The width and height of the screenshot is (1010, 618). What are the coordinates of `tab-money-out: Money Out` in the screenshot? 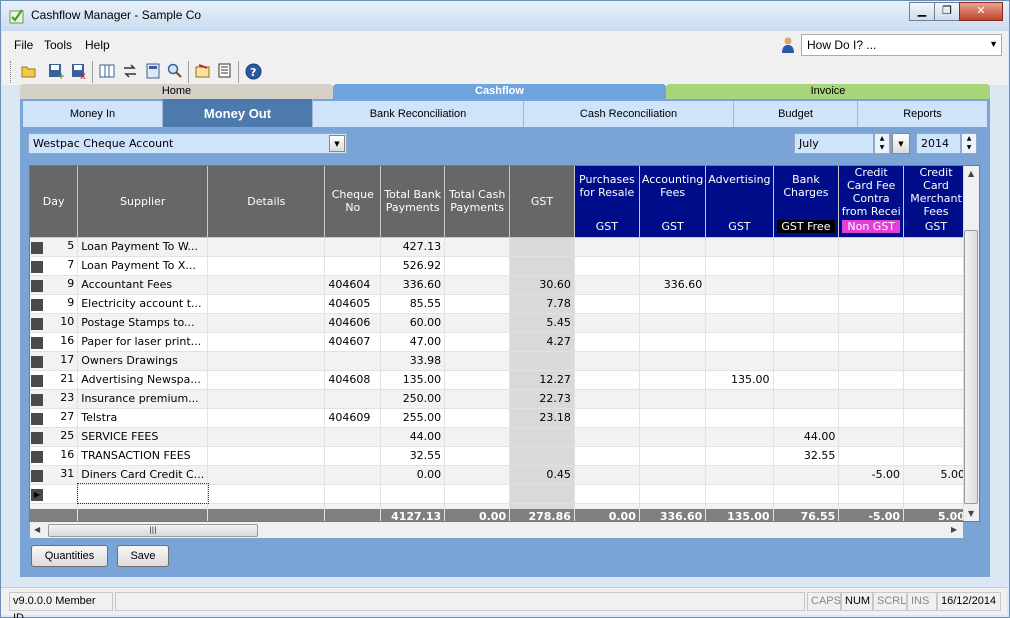 It's located at (238, 113).